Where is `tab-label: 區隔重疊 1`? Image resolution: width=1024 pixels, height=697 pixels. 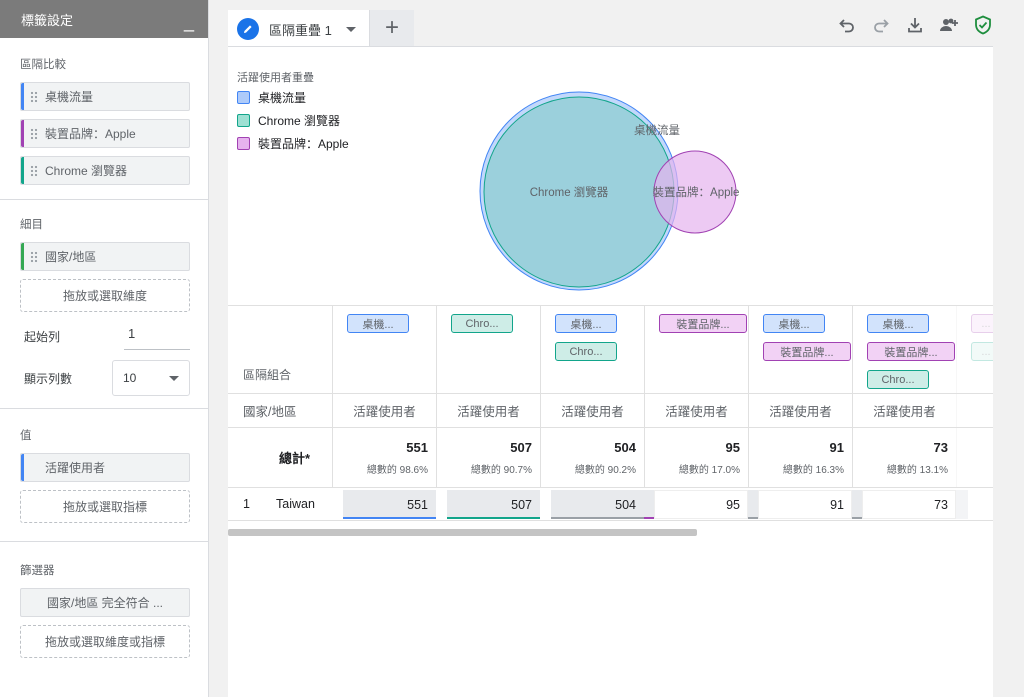 tab-label: 區隔重疊 1 is located at coordinates (300, 30).